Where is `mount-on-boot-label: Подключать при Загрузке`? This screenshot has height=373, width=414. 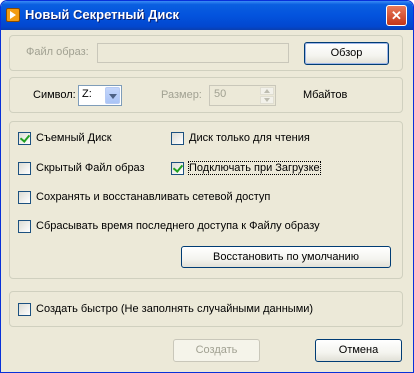 mount-on-boot-label: Подключать при Загрузке is located at coordinates (254, 168).